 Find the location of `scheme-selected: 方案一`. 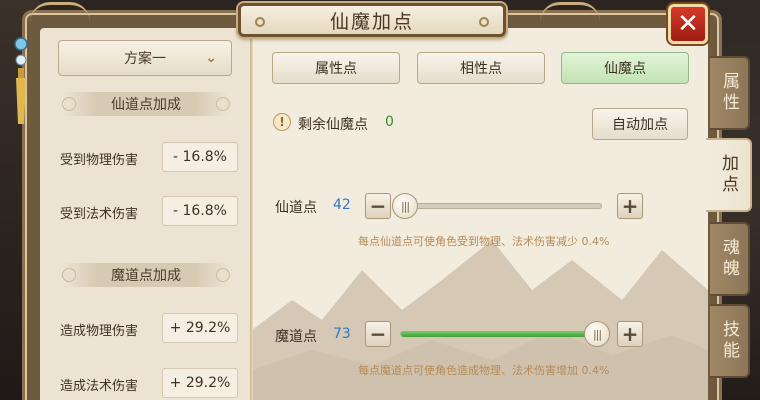

scheme-selected: 方案一 is located at coordinates (145, 59).